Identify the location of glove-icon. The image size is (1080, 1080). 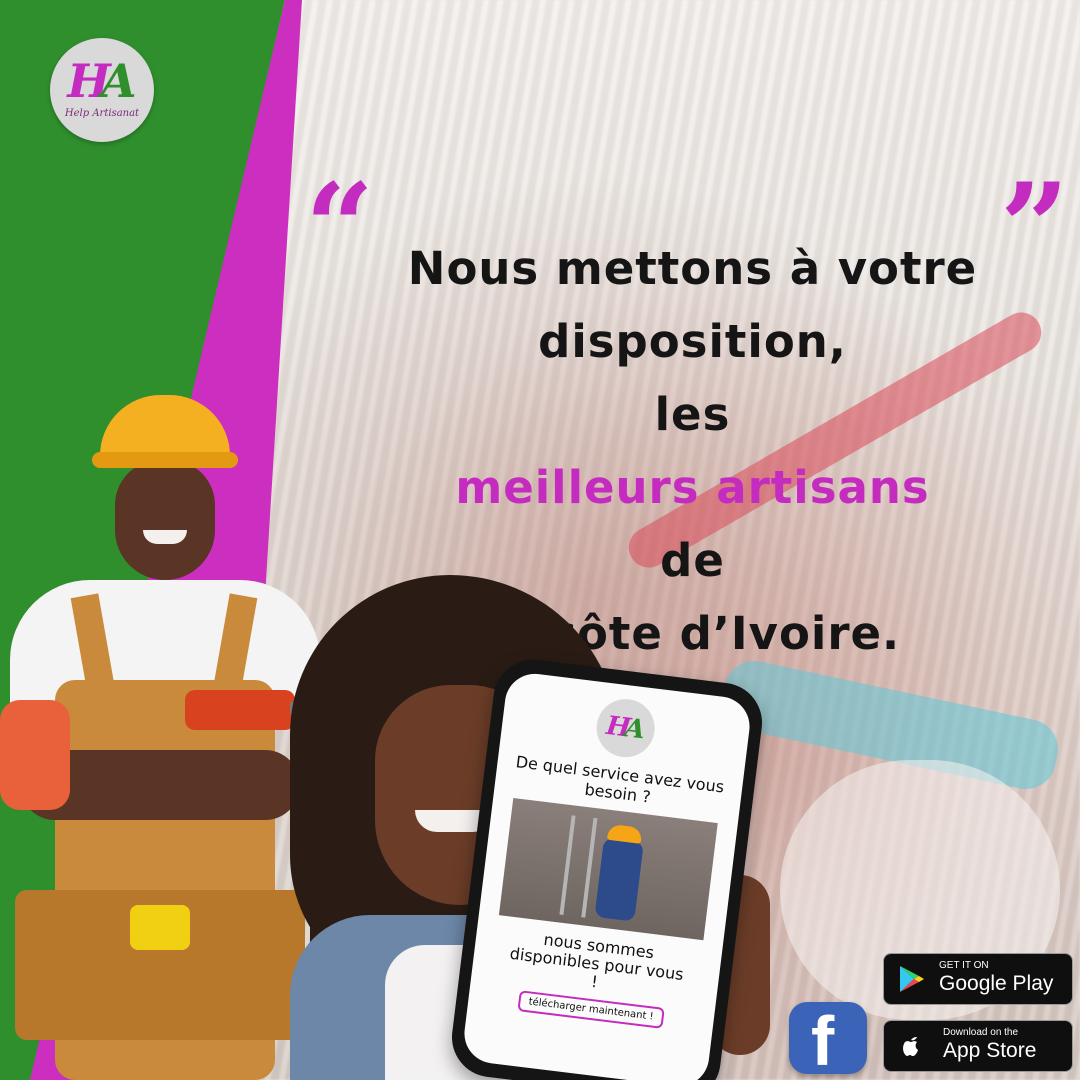
(35, 755).